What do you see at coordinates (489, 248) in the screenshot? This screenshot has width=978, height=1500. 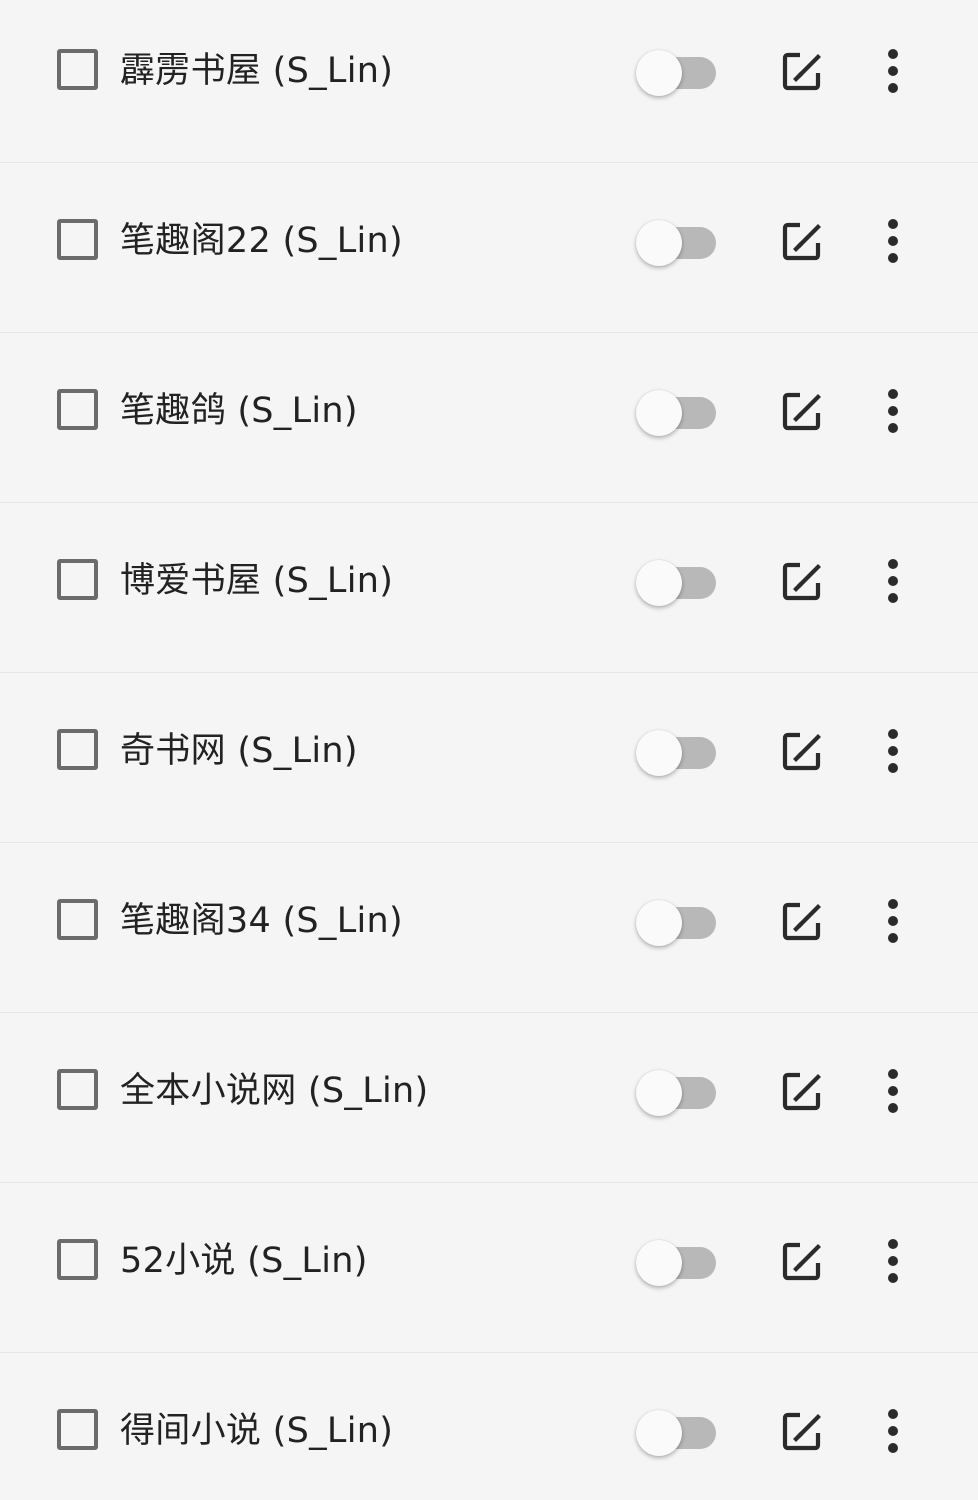 I see `list-item: 笔趣阁22 (S_Lin)` at bounding box center [489, 248].